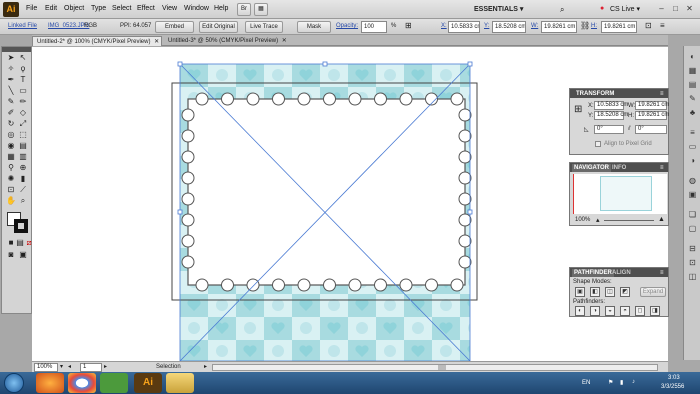  What do you see at coordinates (578, 109) in the screenshot?
I see `reference-point-icon: ⊞` at bounding box center [578, 109].